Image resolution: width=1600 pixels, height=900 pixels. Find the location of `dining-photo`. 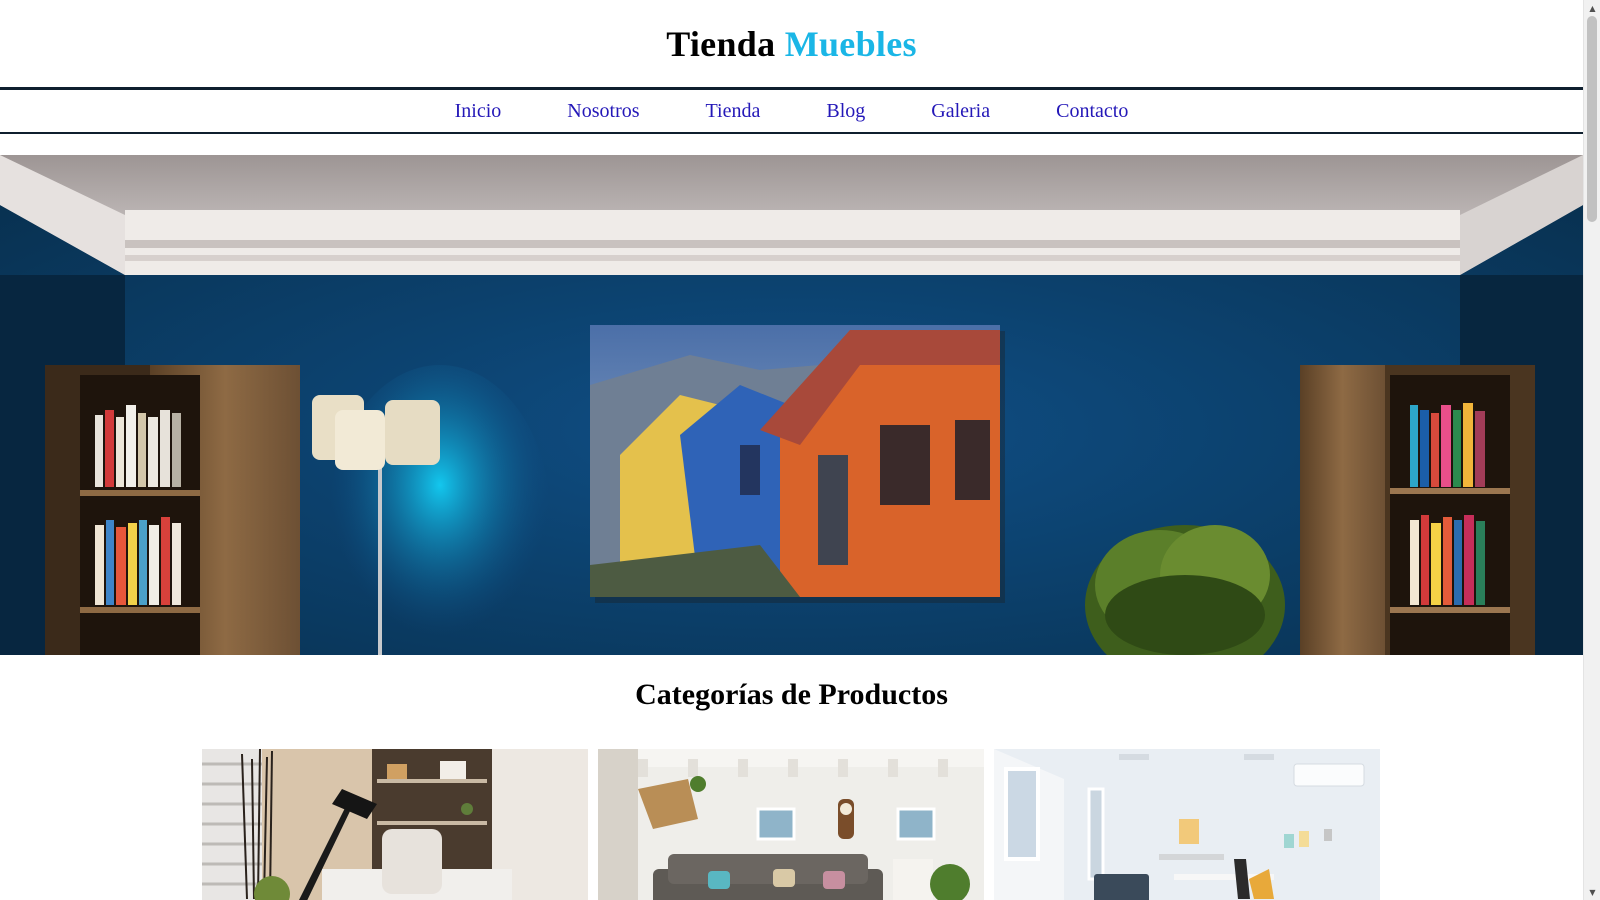

dining-photo is located at coordinates (1187, 824).